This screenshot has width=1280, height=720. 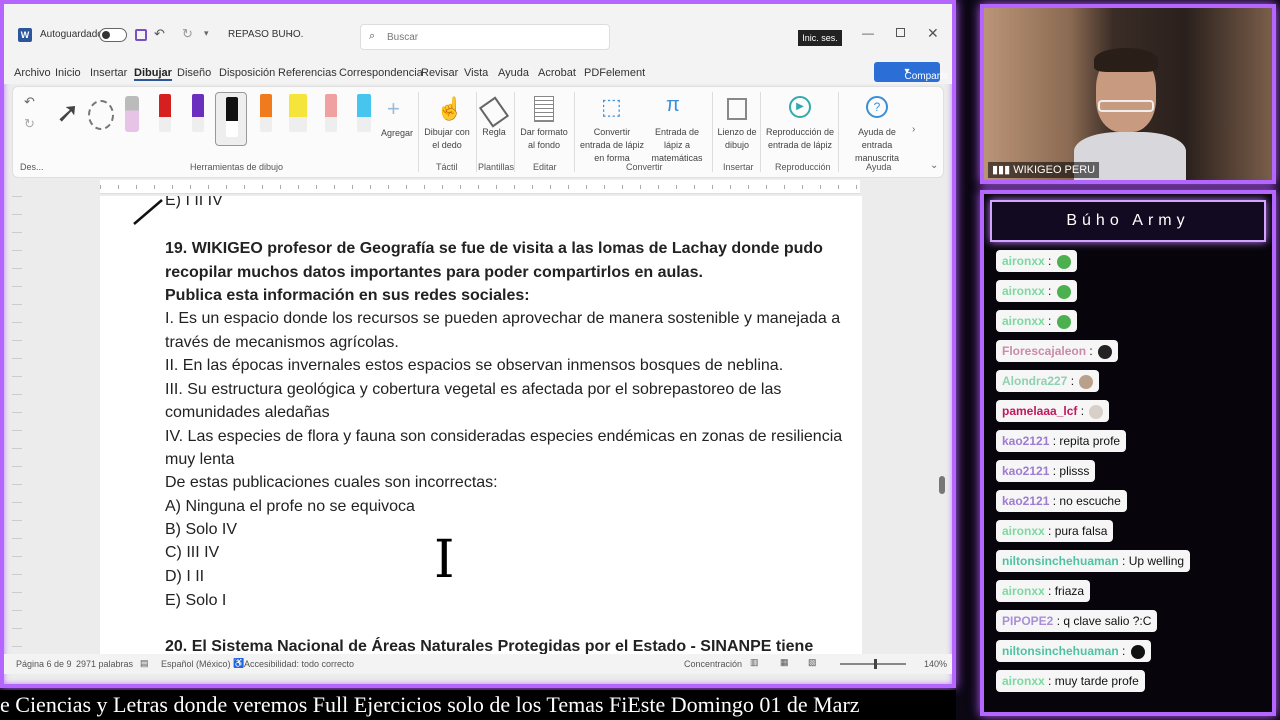 What do you see at coordinates (754, 662) in the screenshot?
I see `read-mode-icon: ▥` at bounding box center [754, 662].